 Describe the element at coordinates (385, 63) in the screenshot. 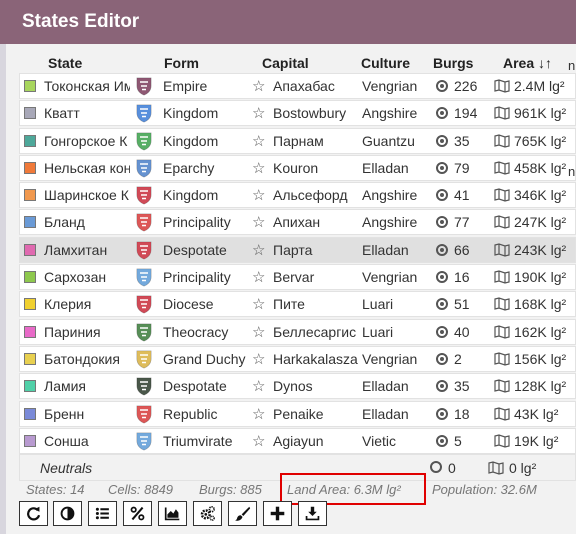

I see `column-header-culture: Culture` at that location.